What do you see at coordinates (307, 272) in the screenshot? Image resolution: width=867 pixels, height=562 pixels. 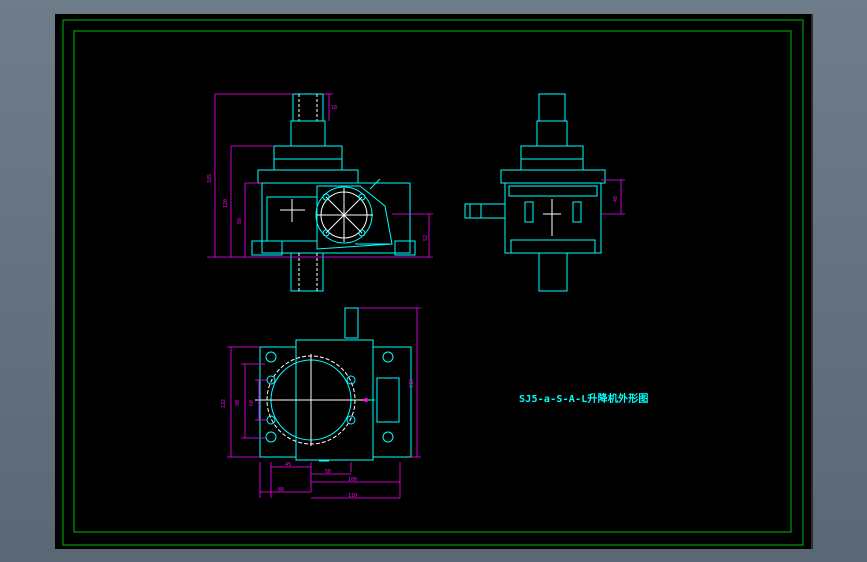 I see `front-bottom-shaft` at bounding box center [307, 272].